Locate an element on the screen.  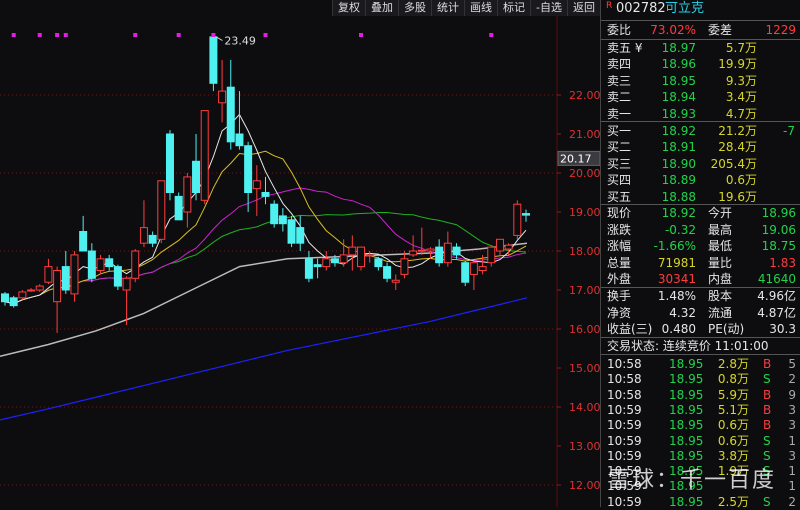
y-tick-label: 20.00 is located at coordinates (584, 173).